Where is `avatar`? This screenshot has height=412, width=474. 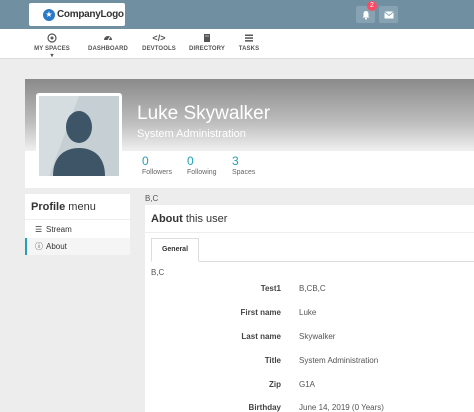 avatar is located at coordinates (79, 136).